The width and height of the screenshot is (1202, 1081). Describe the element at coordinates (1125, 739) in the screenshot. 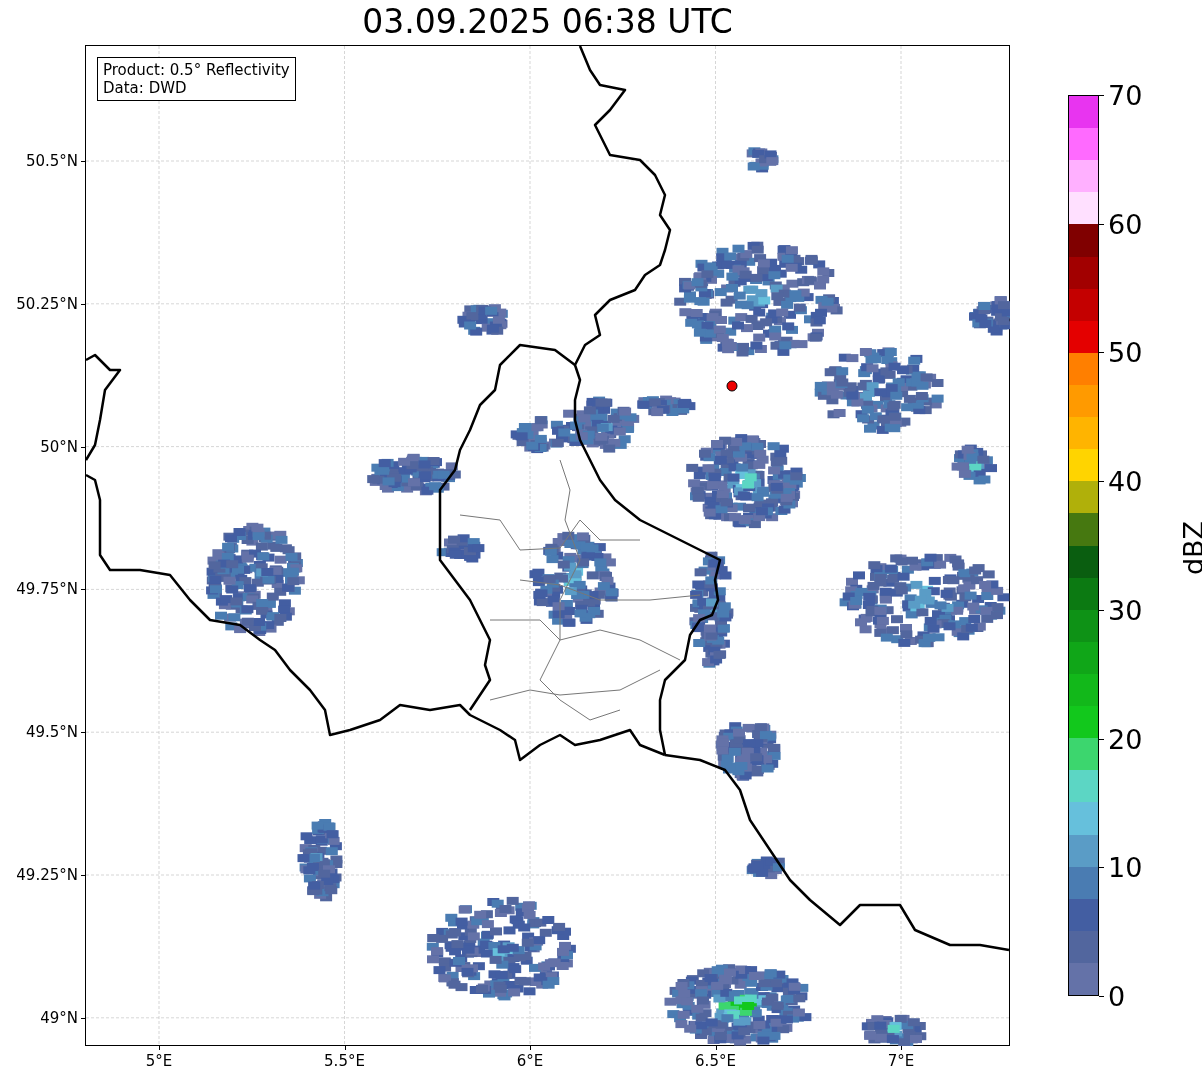

I see `colorbar-tick-label: 20` at that location.